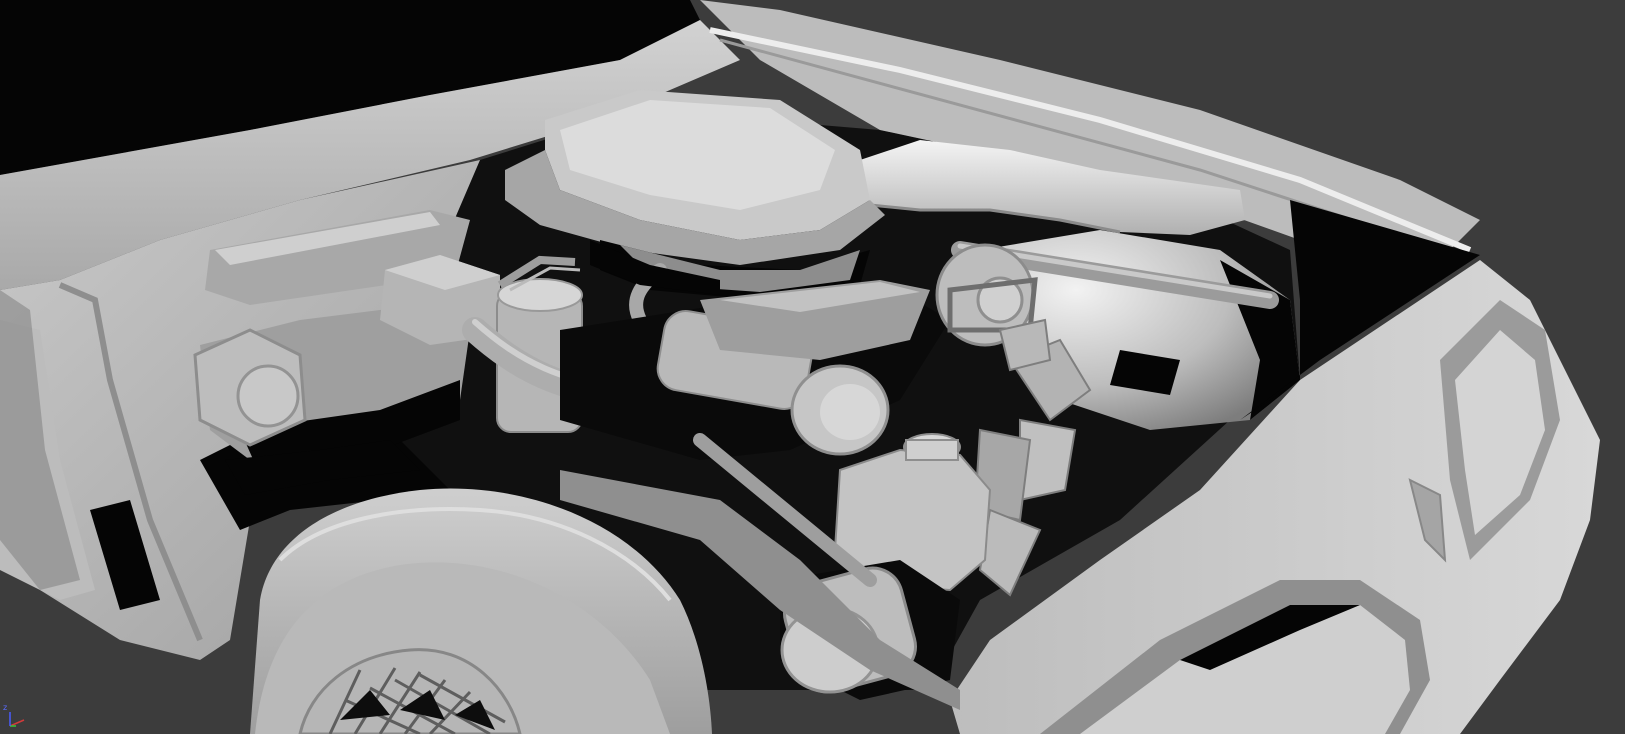  What do you see at coordinates (5, 707) in the screenshot?
I see `z-axis-label: z` at bounding box center [5, 707].